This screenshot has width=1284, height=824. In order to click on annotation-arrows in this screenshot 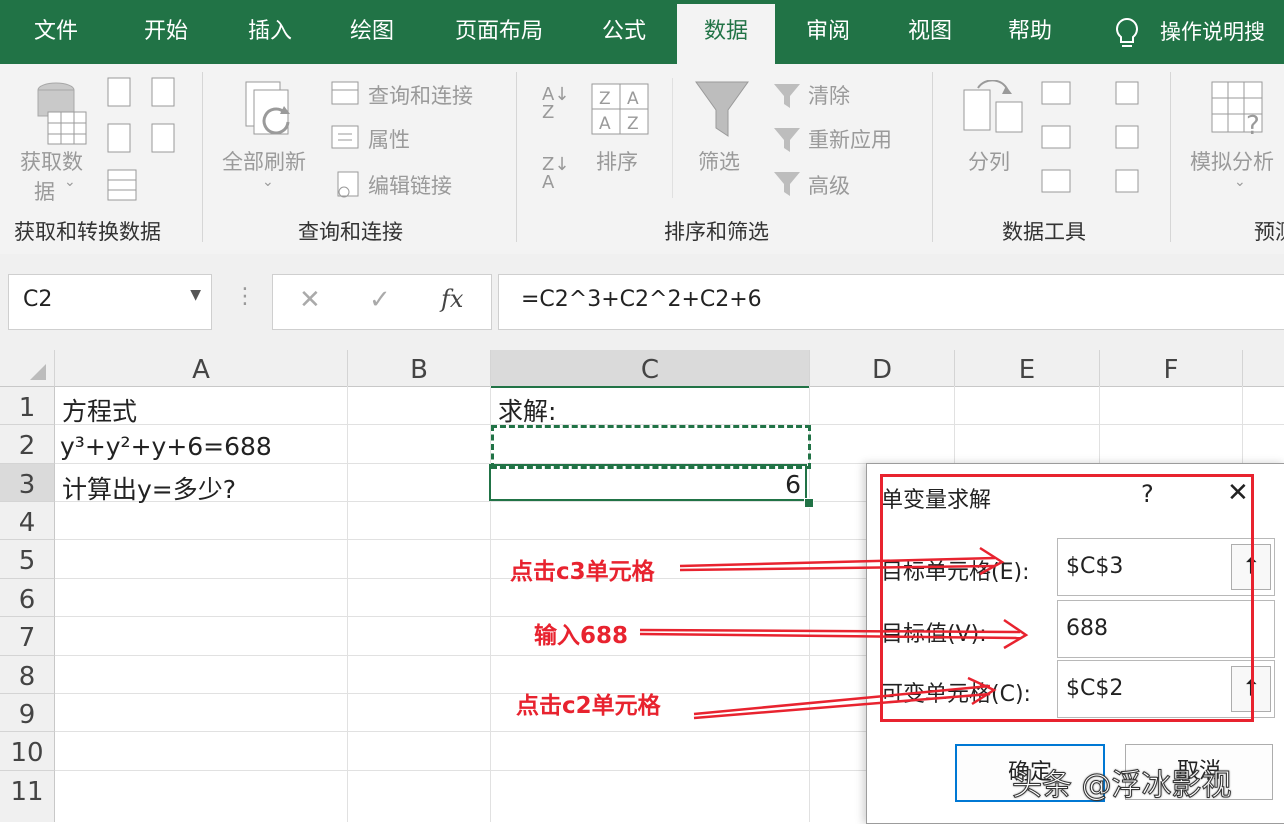, I will do `click(834, 633)`.